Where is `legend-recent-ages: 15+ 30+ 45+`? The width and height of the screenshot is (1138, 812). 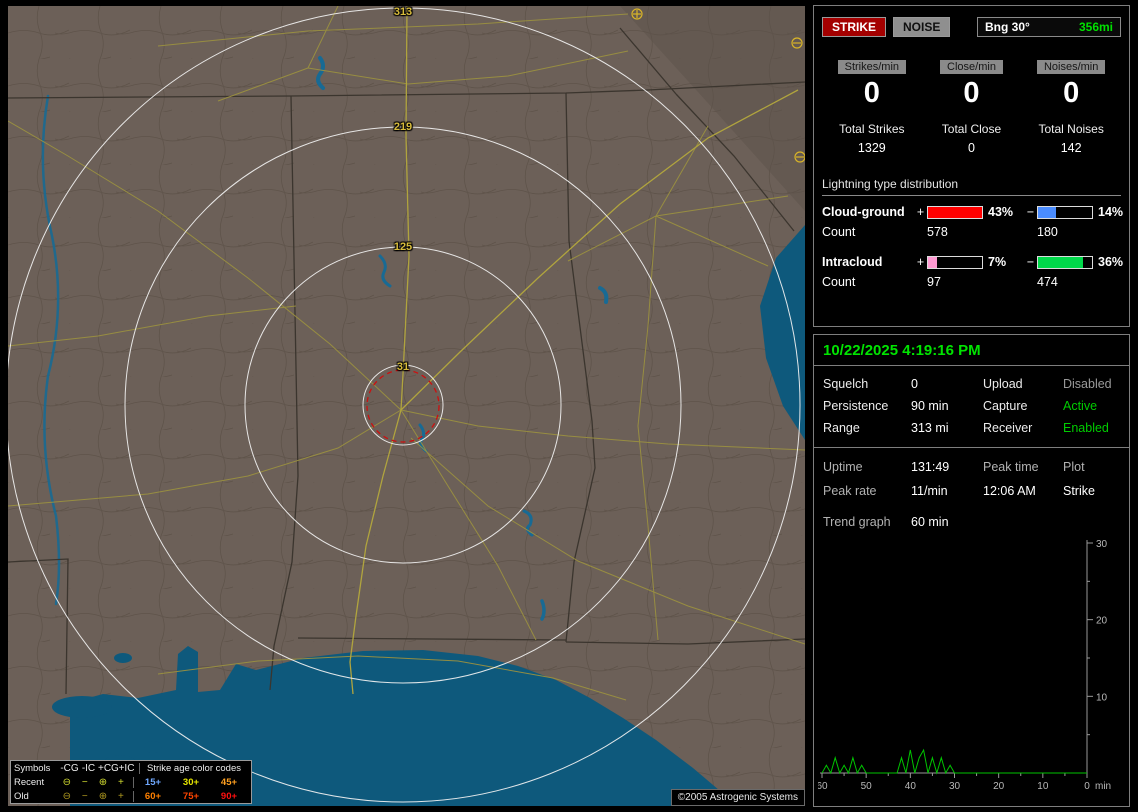
legend-recent-ages: 15+ 30+ 45+ is located at coordinates (190, 782).